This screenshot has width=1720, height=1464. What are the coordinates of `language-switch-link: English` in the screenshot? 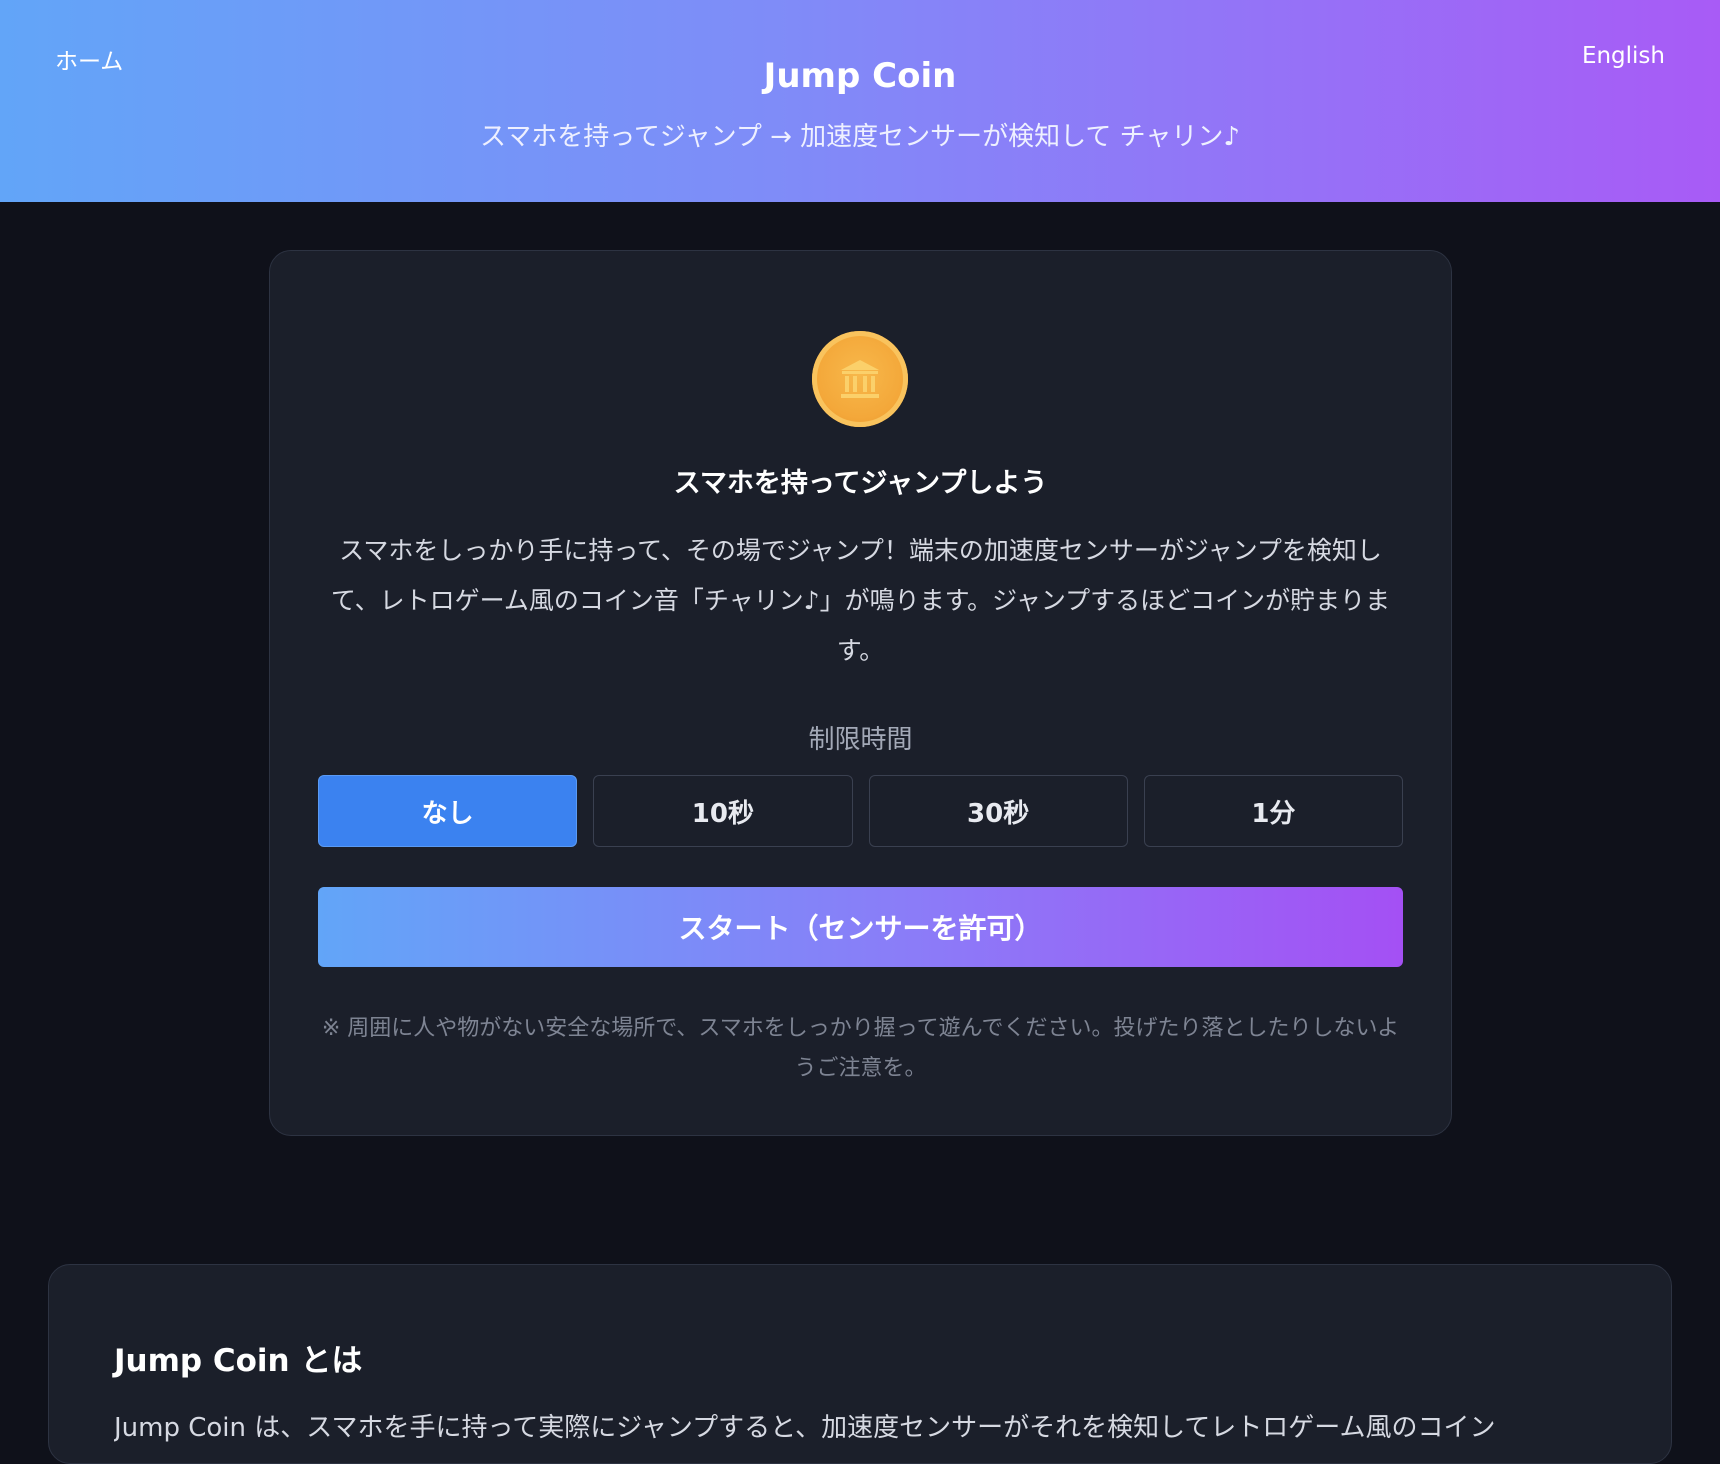 It's located at (1623, 56).